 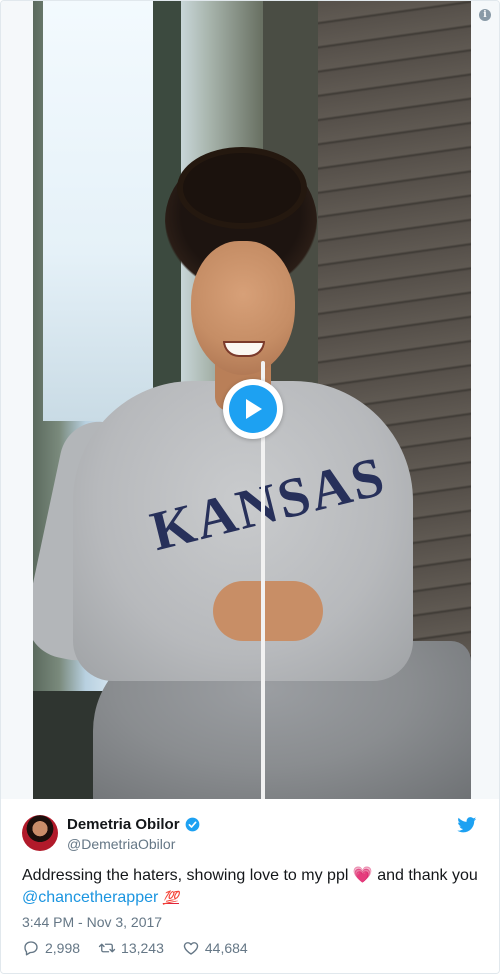 What do you see at coordinates (142, 948) in the screenshot?
I see `retweet-count: 13,243` at bounding box center [142, 948].